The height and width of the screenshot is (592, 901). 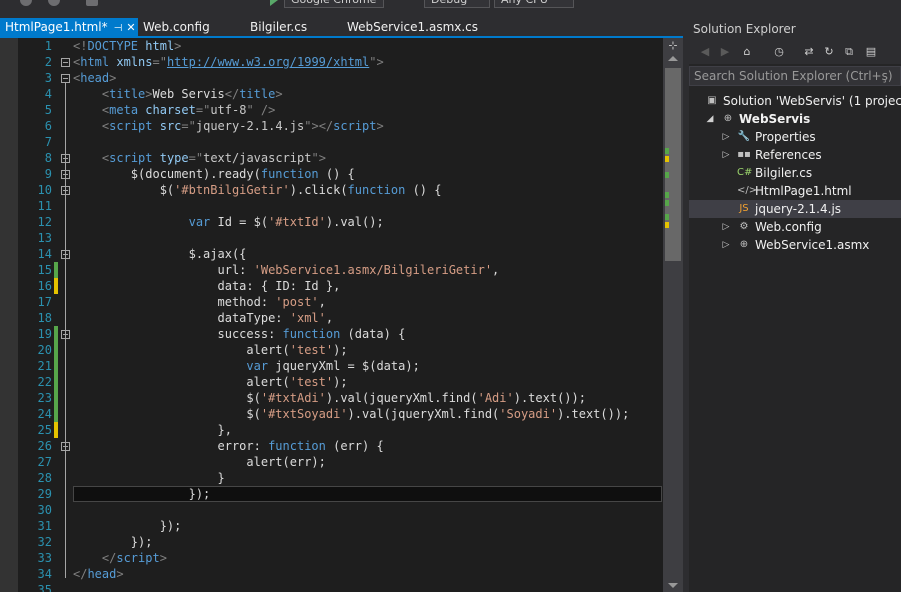 What do you see at coordinates (54, 3) in the screenshot?
I see `forward-icon` at bounding box center [54, 3].